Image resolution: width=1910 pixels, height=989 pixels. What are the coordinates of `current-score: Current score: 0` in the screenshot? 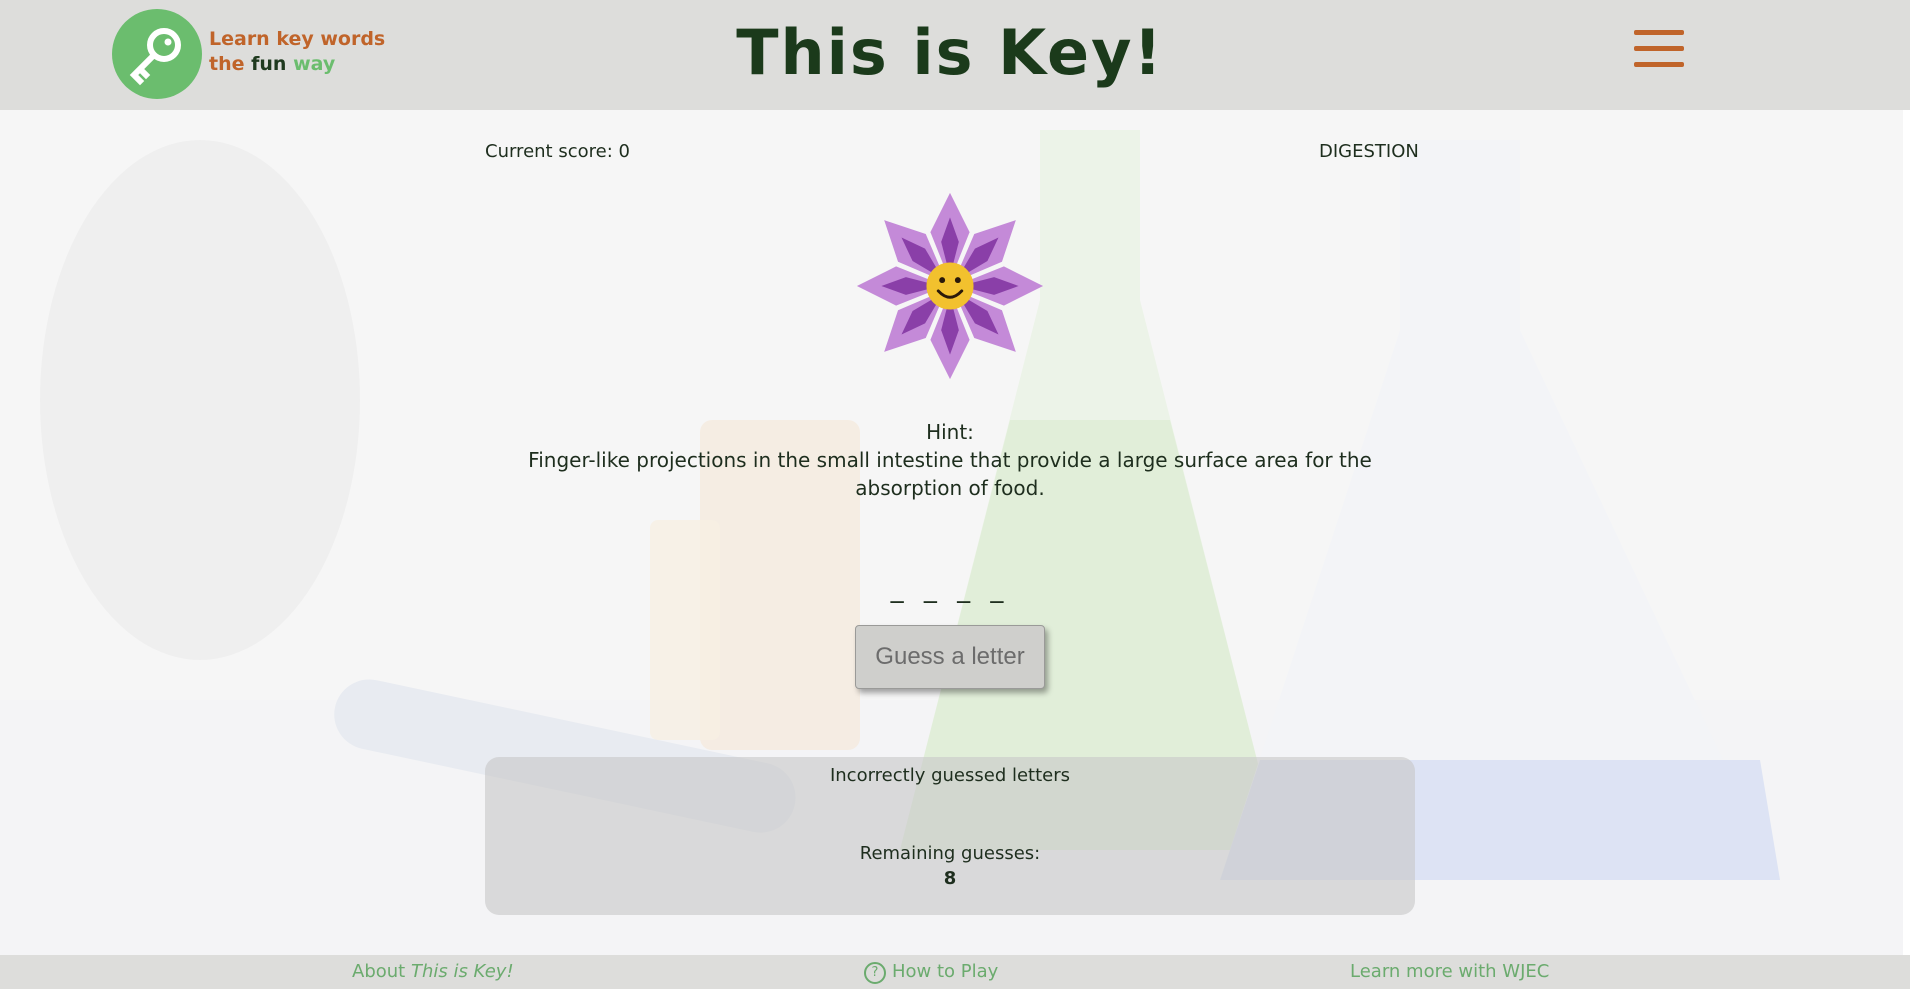 It's located at (557, 151).